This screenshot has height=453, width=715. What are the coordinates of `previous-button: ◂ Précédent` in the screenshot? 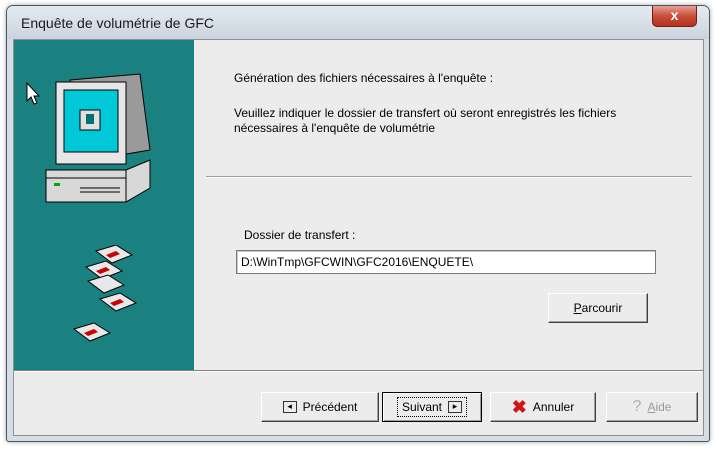 It's located at (320, 407).